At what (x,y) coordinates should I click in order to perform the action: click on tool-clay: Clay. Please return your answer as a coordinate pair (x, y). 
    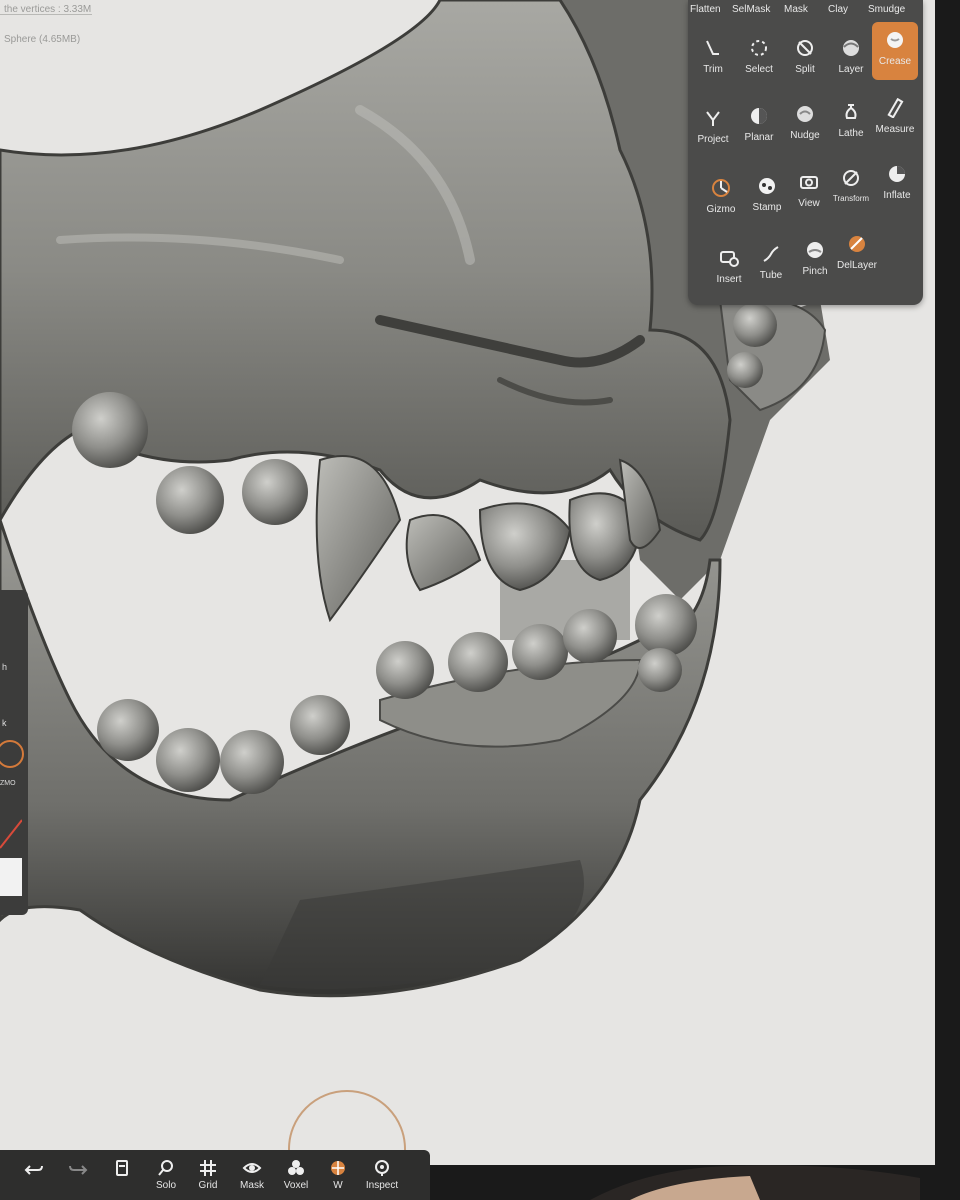
    Looking at the image, I should click on (838, 9).